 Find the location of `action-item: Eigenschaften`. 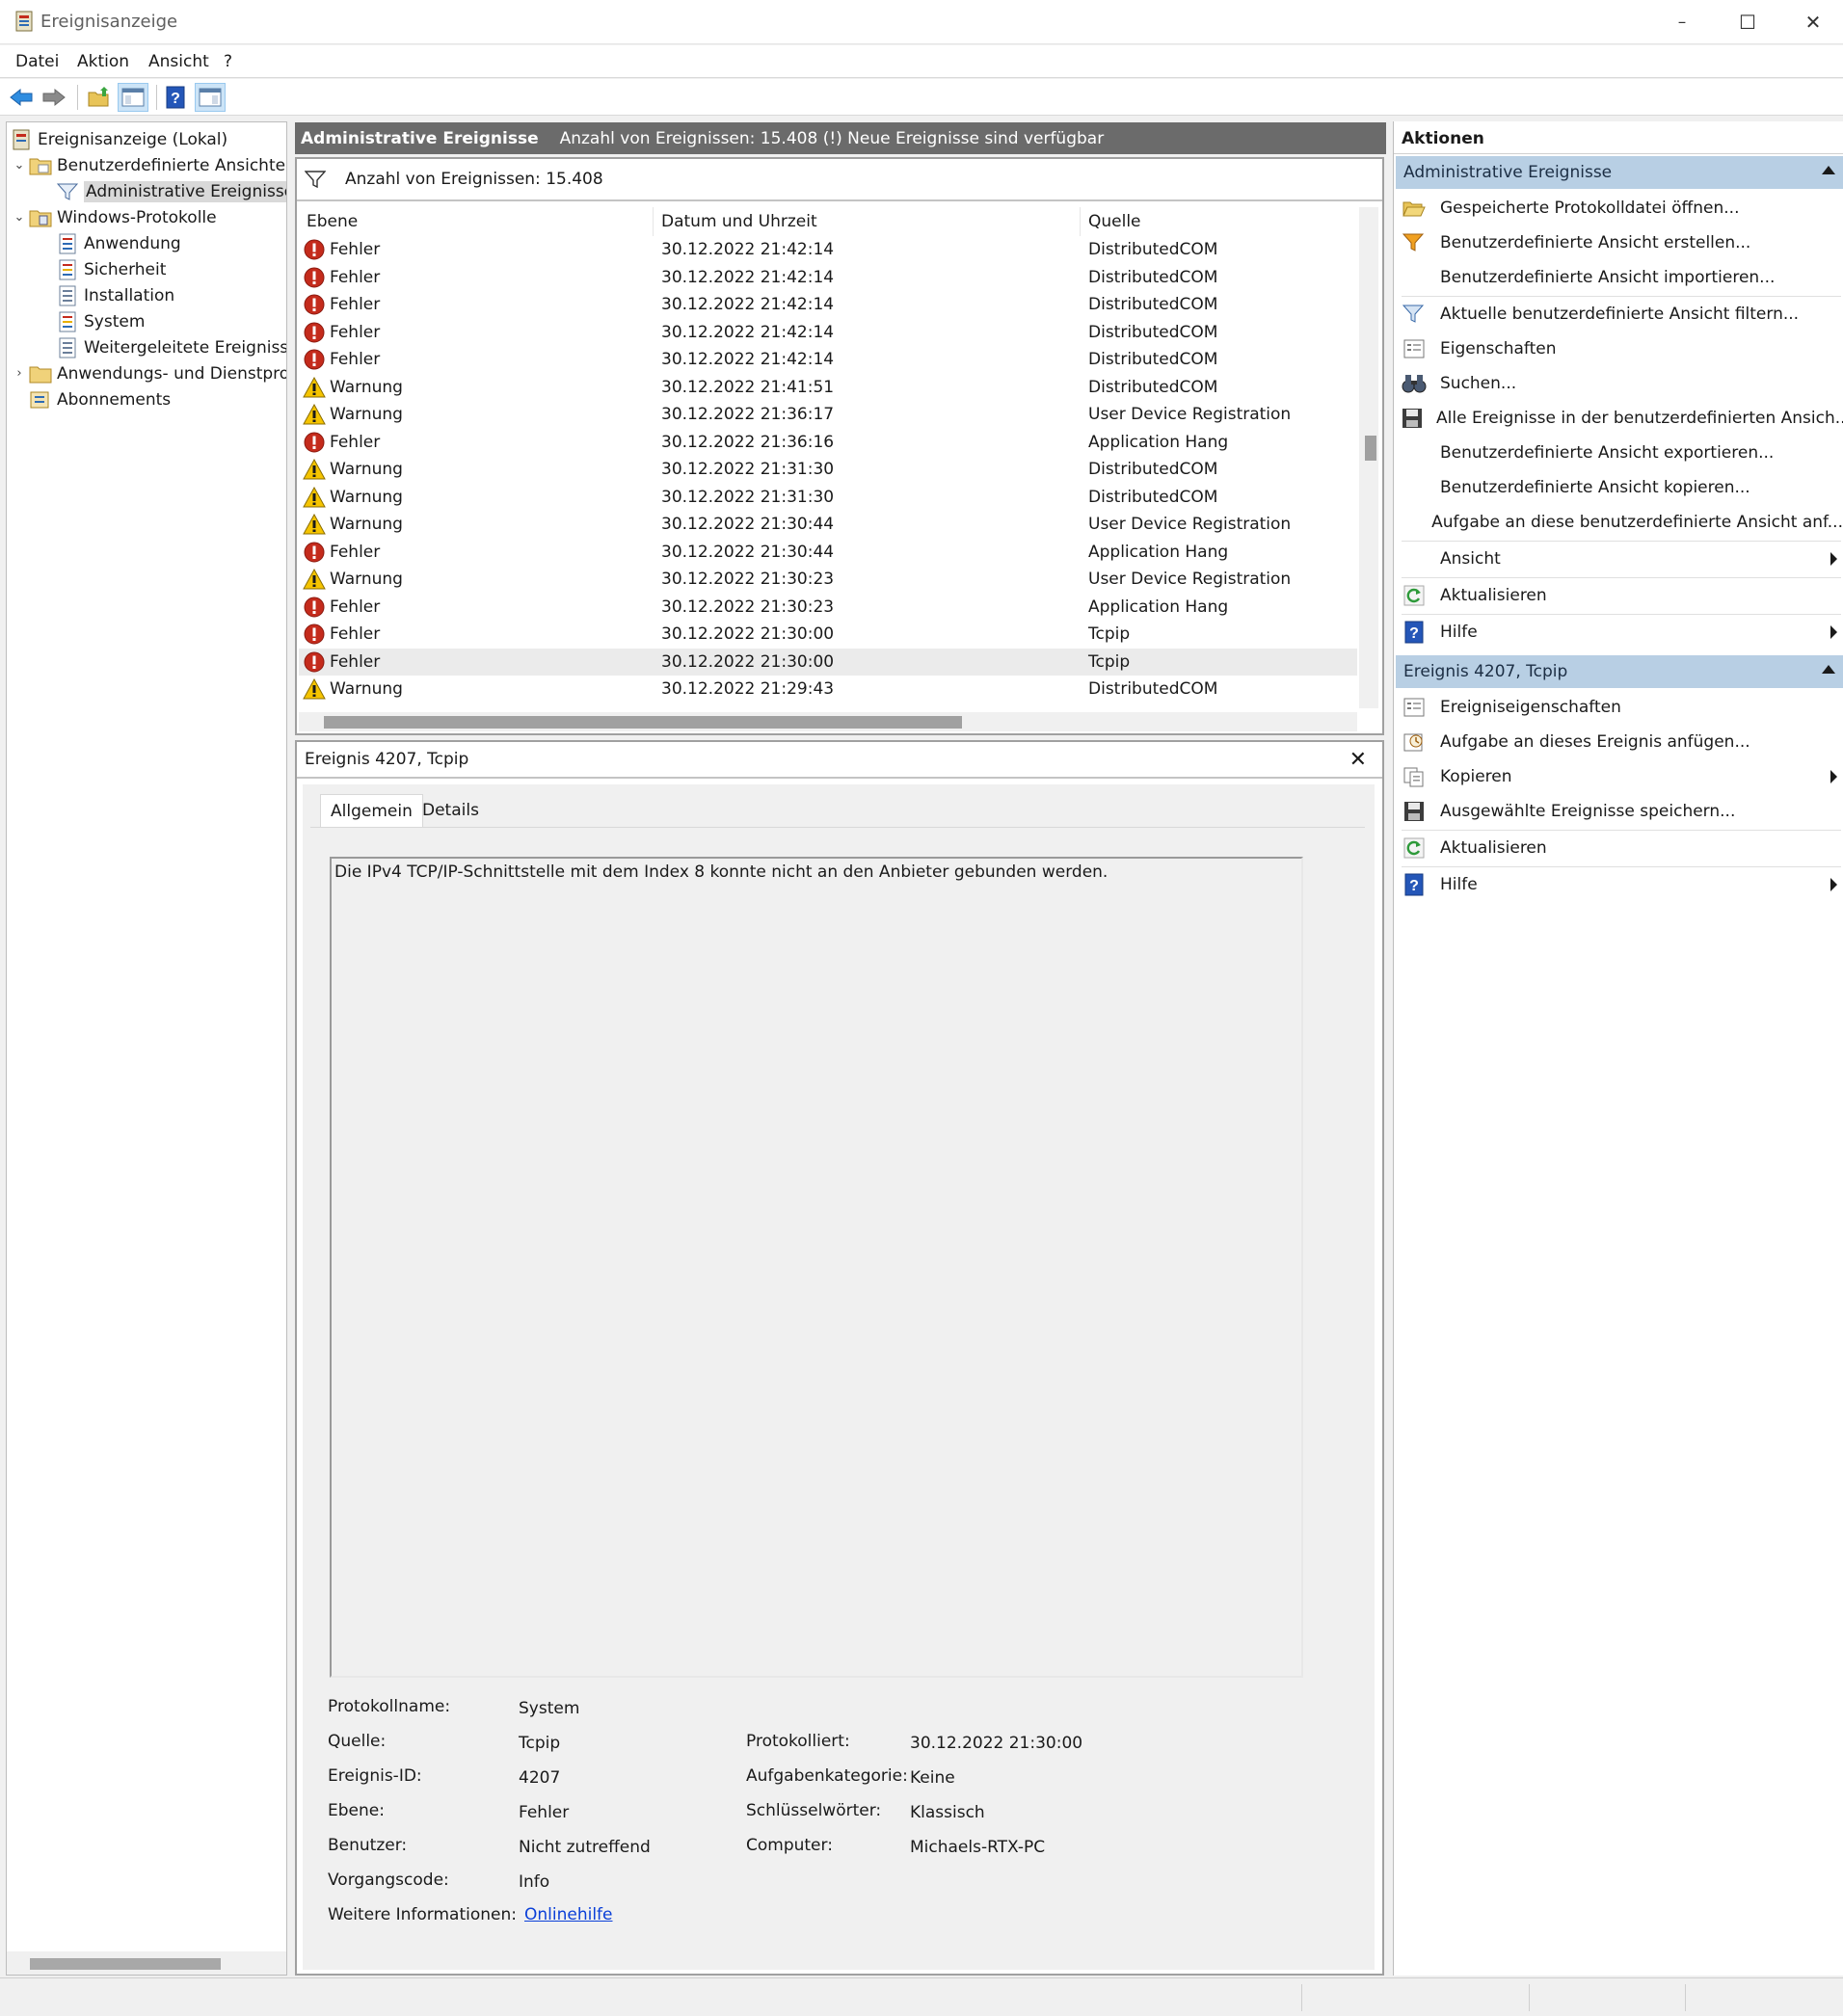

action-item: Eigenschaften is located at coordinates (1618, 349).